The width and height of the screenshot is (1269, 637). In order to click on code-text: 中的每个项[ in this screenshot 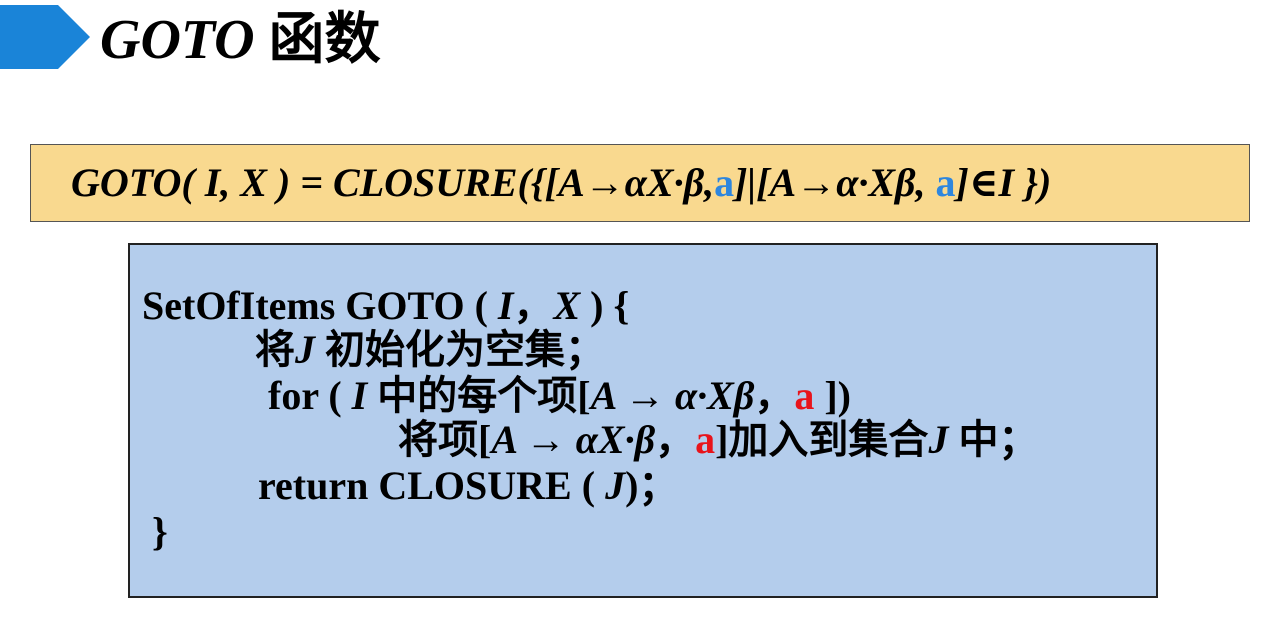, I will do `click(479, 395)`.